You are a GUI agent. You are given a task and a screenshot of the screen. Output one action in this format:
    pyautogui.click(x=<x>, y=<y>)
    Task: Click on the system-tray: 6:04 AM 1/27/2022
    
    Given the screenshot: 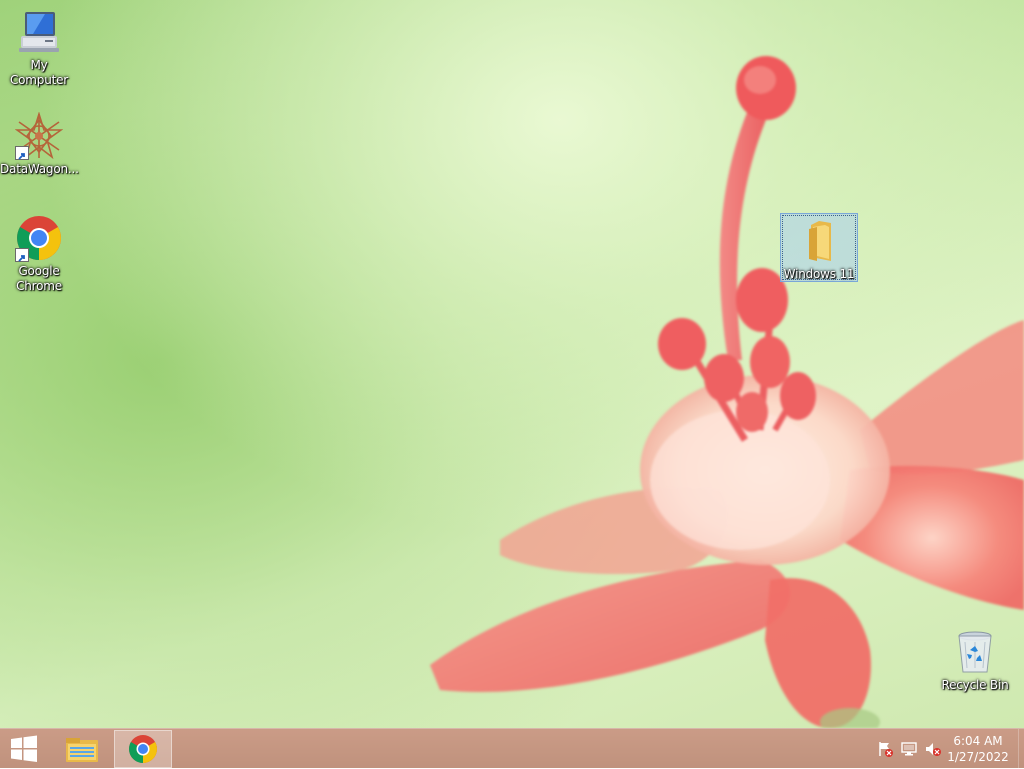 What is the action you would take?
    pyautogui.click(x=944, y=749)
    